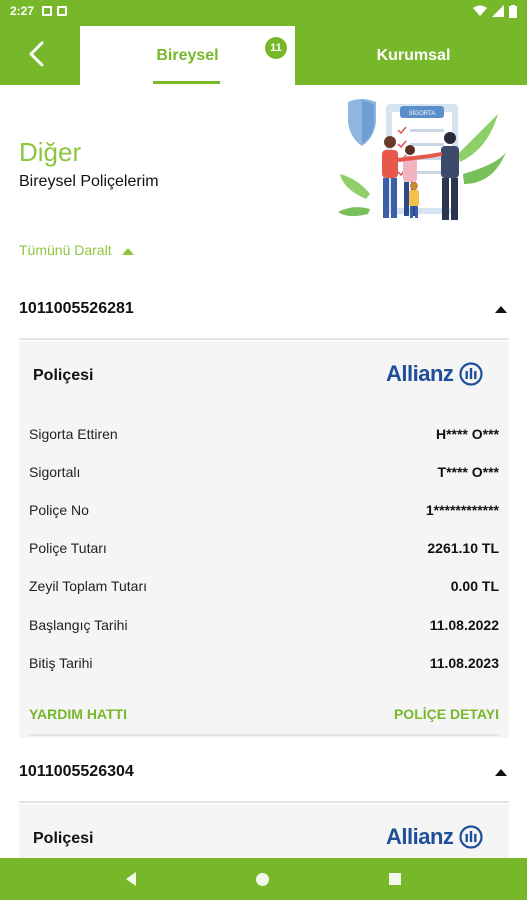 The height and width of the screenshot is (900, 527). I want to click on battery-icon, so click(513, 11).